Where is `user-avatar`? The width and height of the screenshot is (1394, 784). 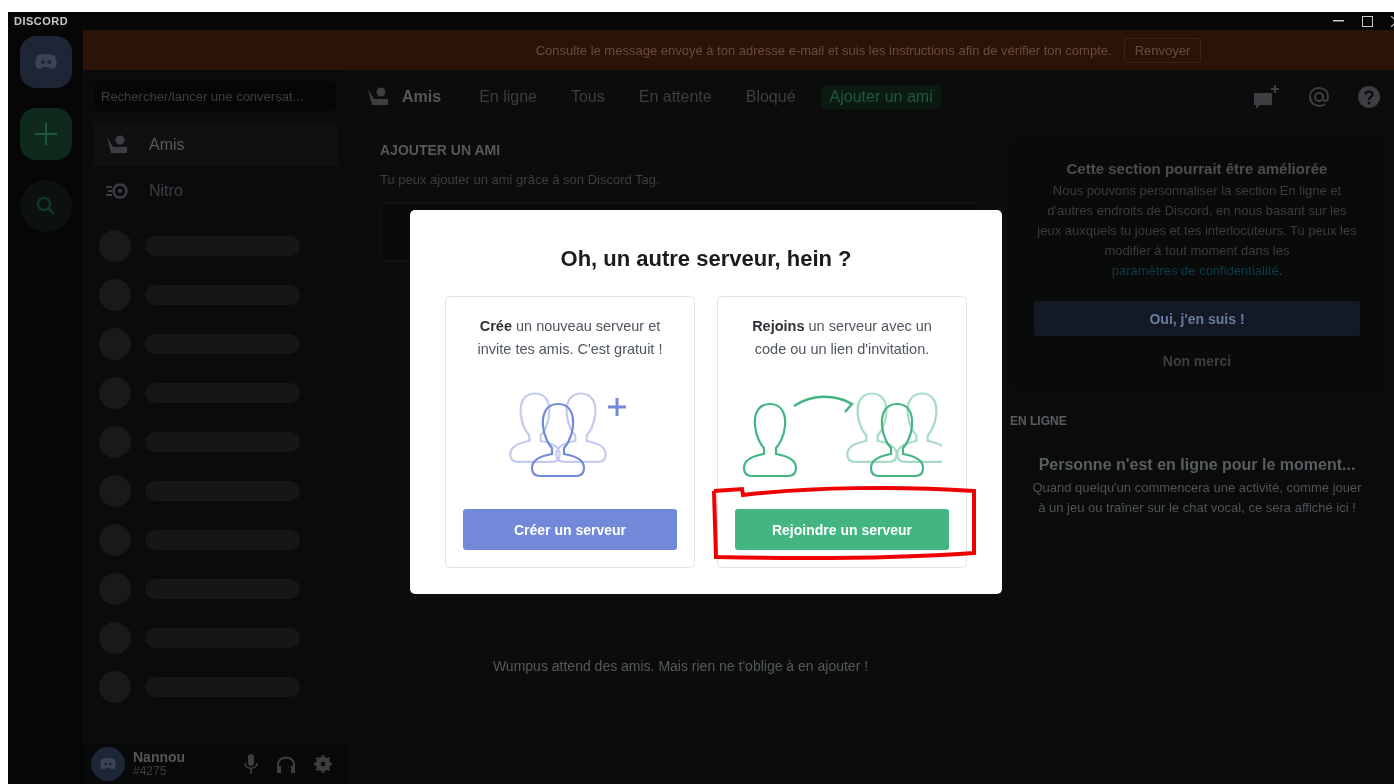 user-avatar is located at coordinates (108, 764).